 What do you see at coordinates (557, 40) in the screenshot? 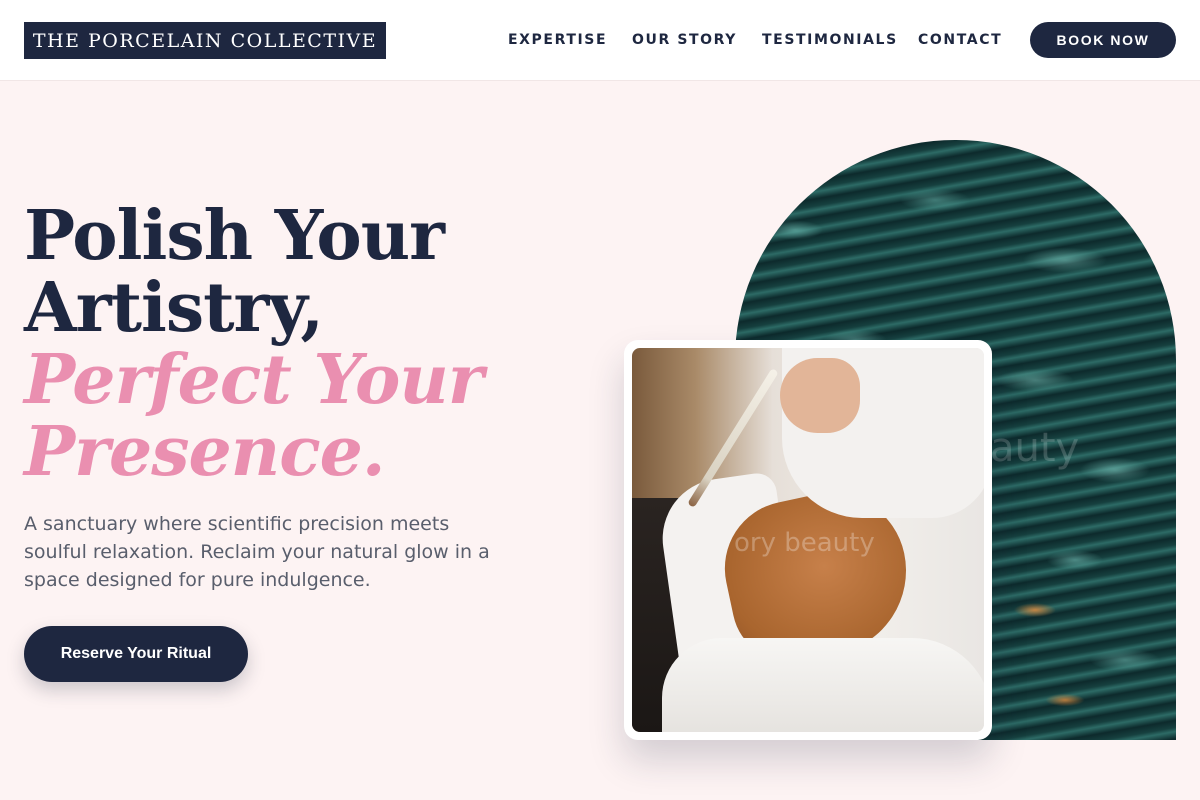
I see `nav-link-expertise: EXPERTISE` at bounding box center [557, 40].